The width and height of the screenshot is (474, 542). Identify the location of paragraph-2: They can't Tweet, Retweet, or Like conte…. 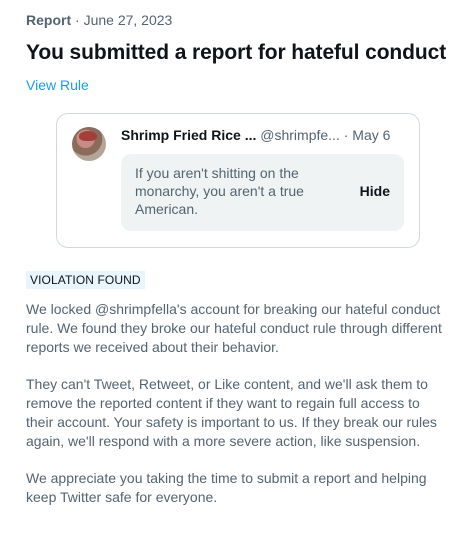
(231, 412).